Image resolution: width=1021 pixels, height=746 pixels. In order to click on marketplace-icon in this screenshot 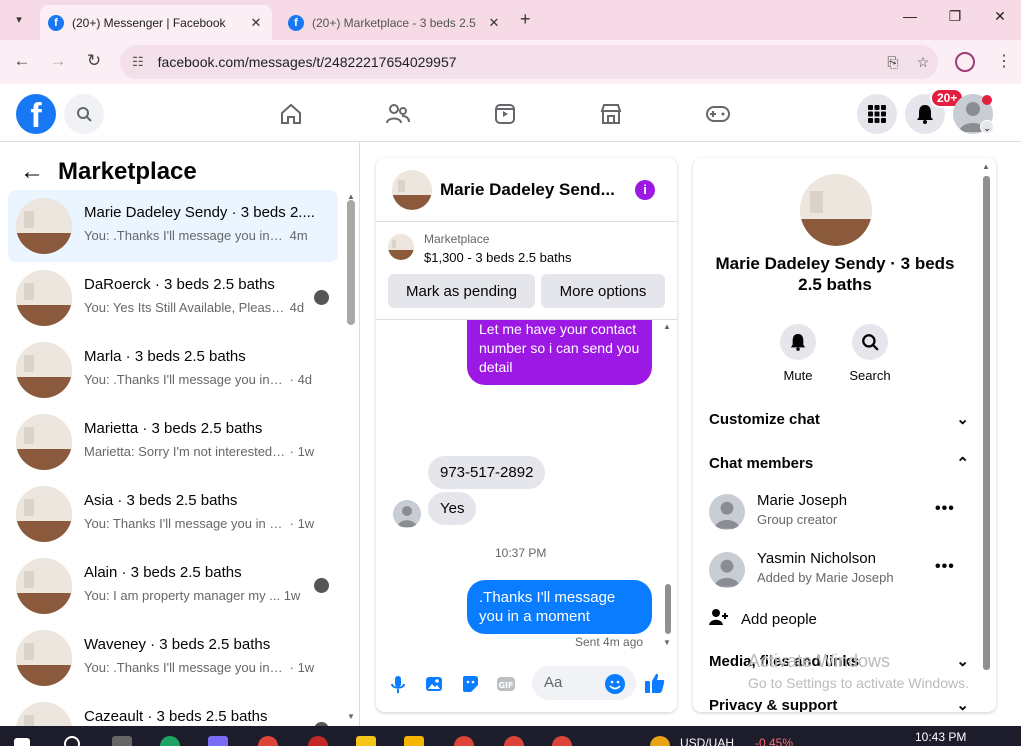, I will do `click(611, 114)`.